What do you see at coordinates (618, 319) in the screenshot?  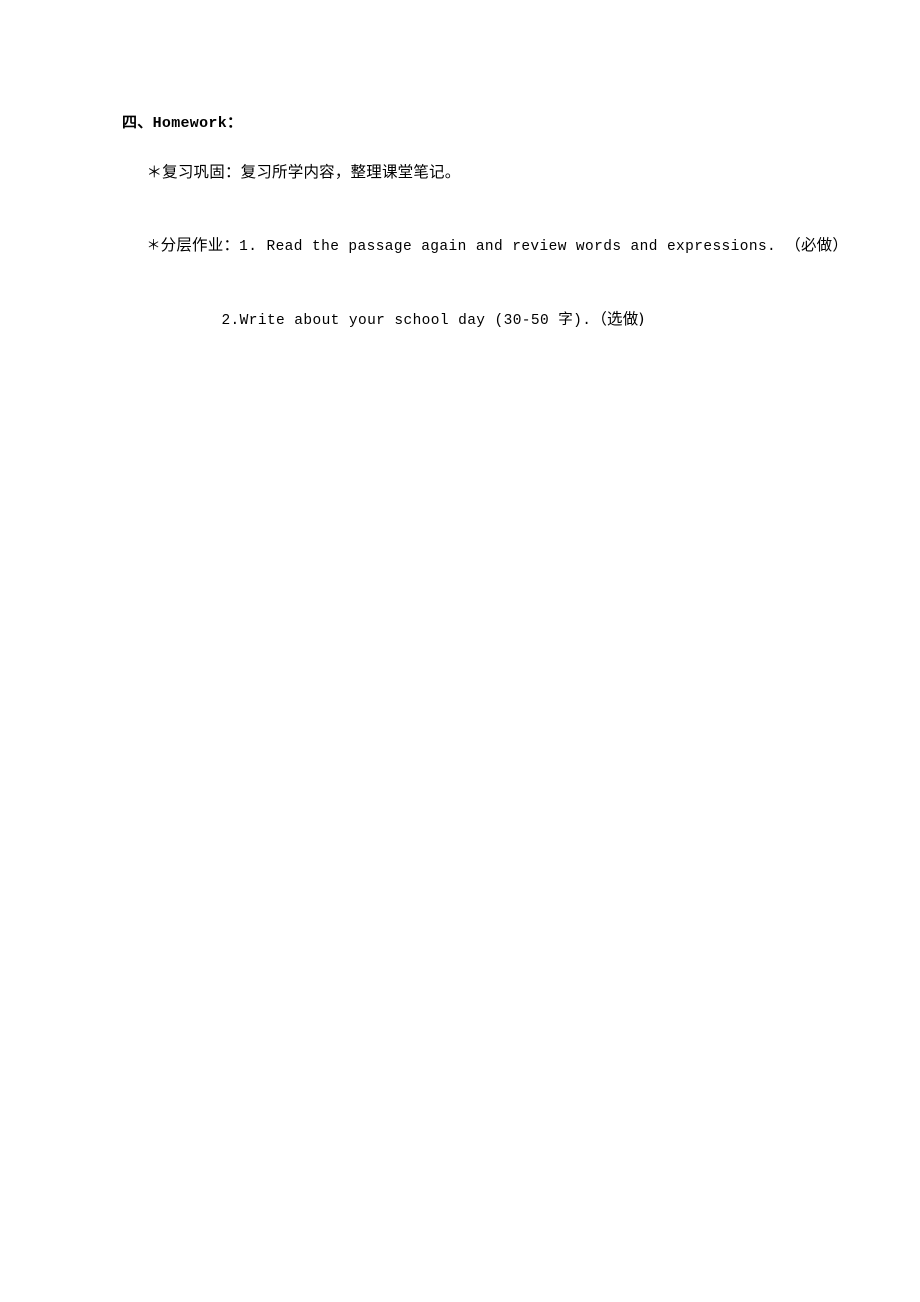 I see `homework-item-tiered-2-tag: （选做)` at bounding box center [618, 319].